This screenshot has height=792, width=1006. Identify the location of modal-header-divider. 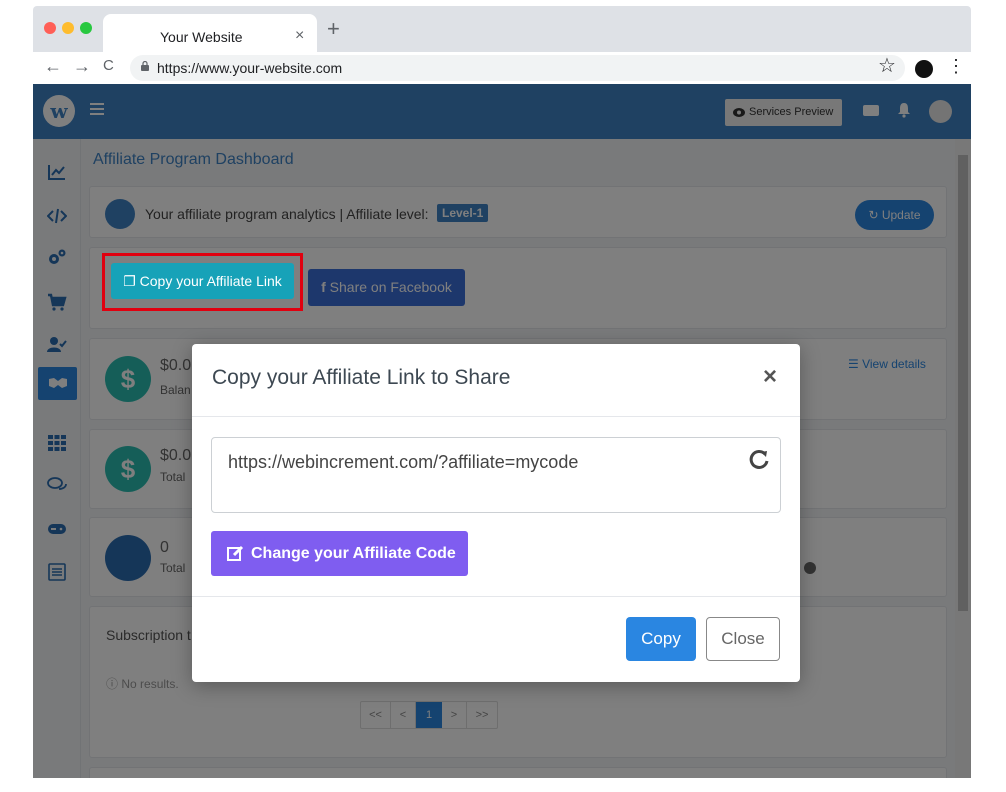
(496, 416).